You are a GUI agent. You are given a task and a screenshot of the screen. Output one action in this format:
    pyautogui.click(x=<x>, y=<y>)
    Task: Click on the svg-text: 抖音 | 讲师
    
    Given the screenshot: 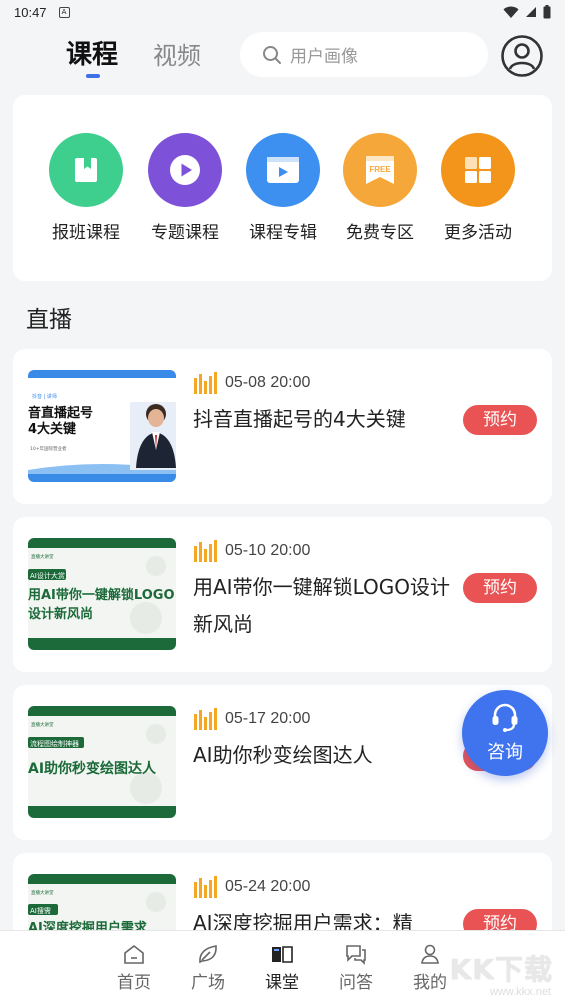 What is the action you would take?
    pyautogui.click(x=44, y=396)
    